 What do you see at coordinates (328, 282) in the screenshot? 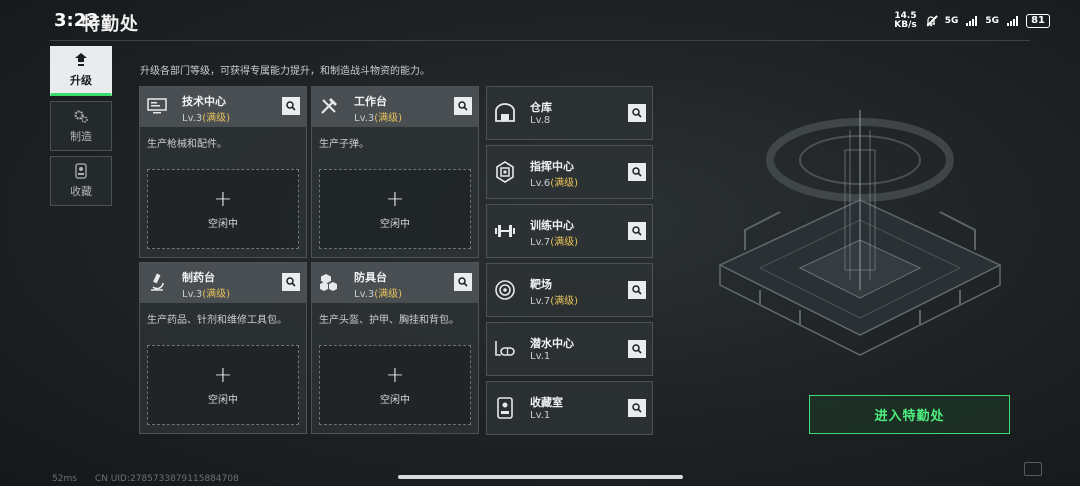
I see `armor-boxes-icon` at bounding box center [328, 282].